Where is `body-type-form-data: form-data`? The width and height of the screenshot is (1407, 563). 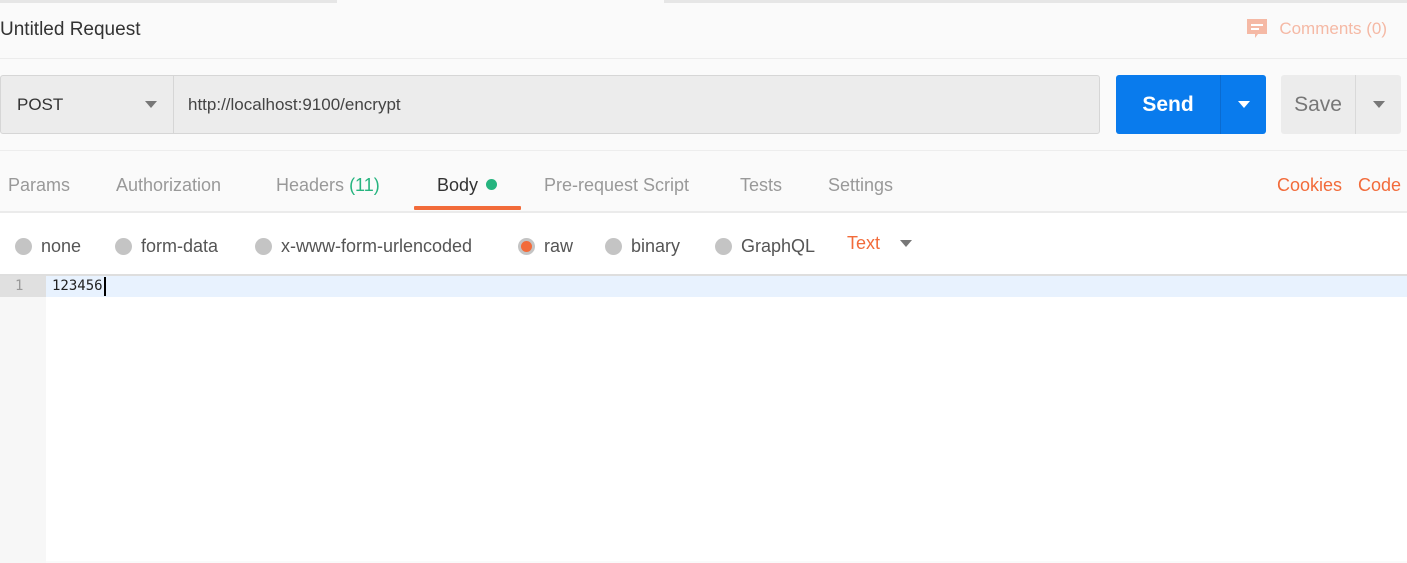 body-type-form-data: form-data is located at coordinates (166, 246).